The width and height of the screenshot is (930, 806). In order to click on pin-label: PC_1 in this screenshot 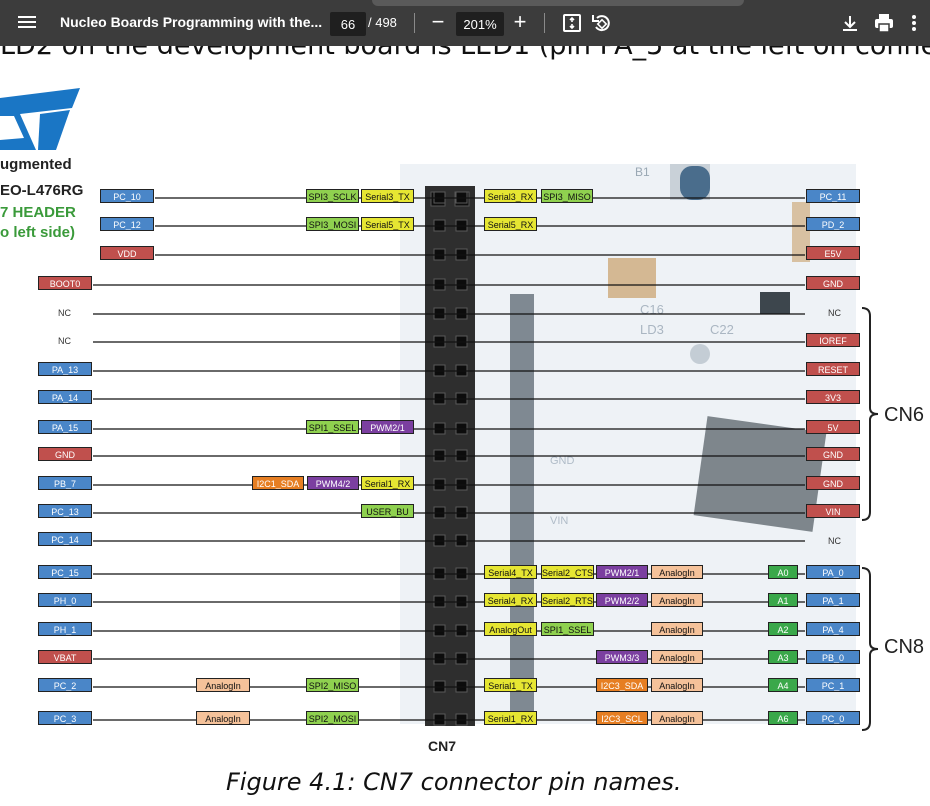, I will do `click(833, 685)`.